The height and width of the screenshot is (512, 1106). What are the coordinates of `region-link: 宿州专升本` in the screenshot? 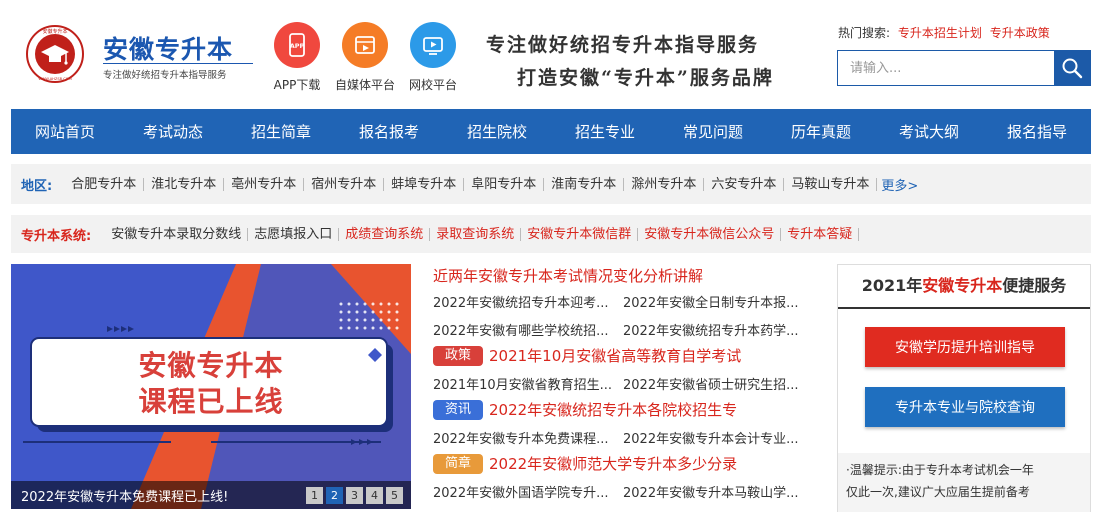 It's located at (344, 184).